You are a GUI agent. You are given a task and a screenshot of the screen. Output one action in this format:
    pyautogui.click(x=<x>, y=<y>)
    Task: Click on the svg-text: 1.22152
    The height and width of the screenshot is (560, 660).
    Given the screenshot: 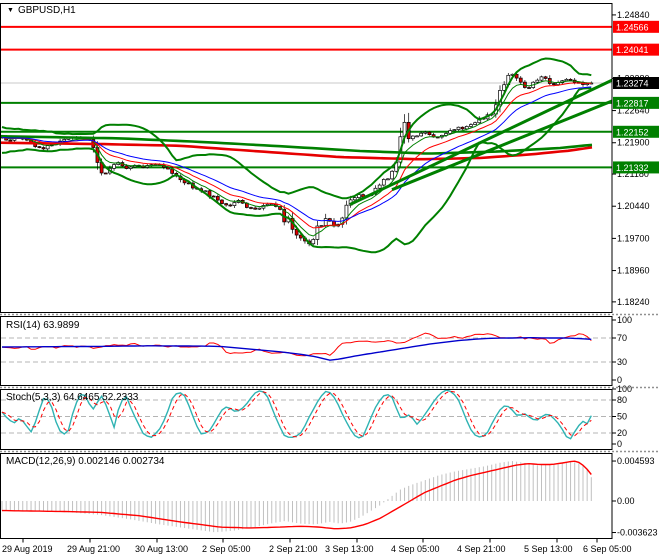 What is the action you would take?
    pyautogui.click(x=632, y=132)
    